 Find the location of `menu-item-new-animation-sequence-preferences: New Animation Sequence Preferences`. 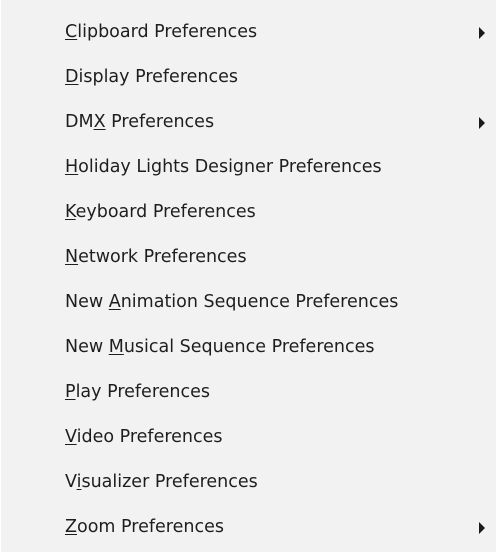

menu-item-new-animation-sequence-preferences: New Animation Sequence Preferences is located at coordinates (248, 302).